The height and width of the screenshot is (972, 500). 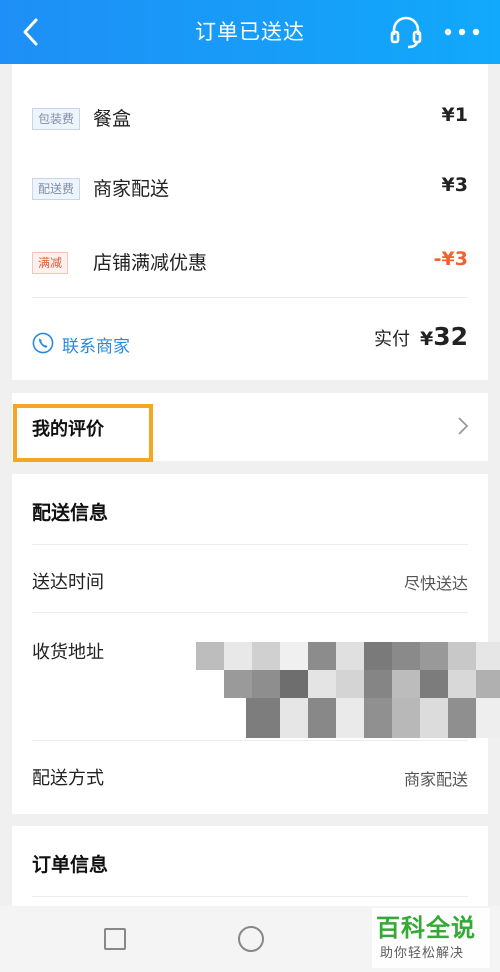 I want to click on customer-service-button, so click(x=406, y=32).